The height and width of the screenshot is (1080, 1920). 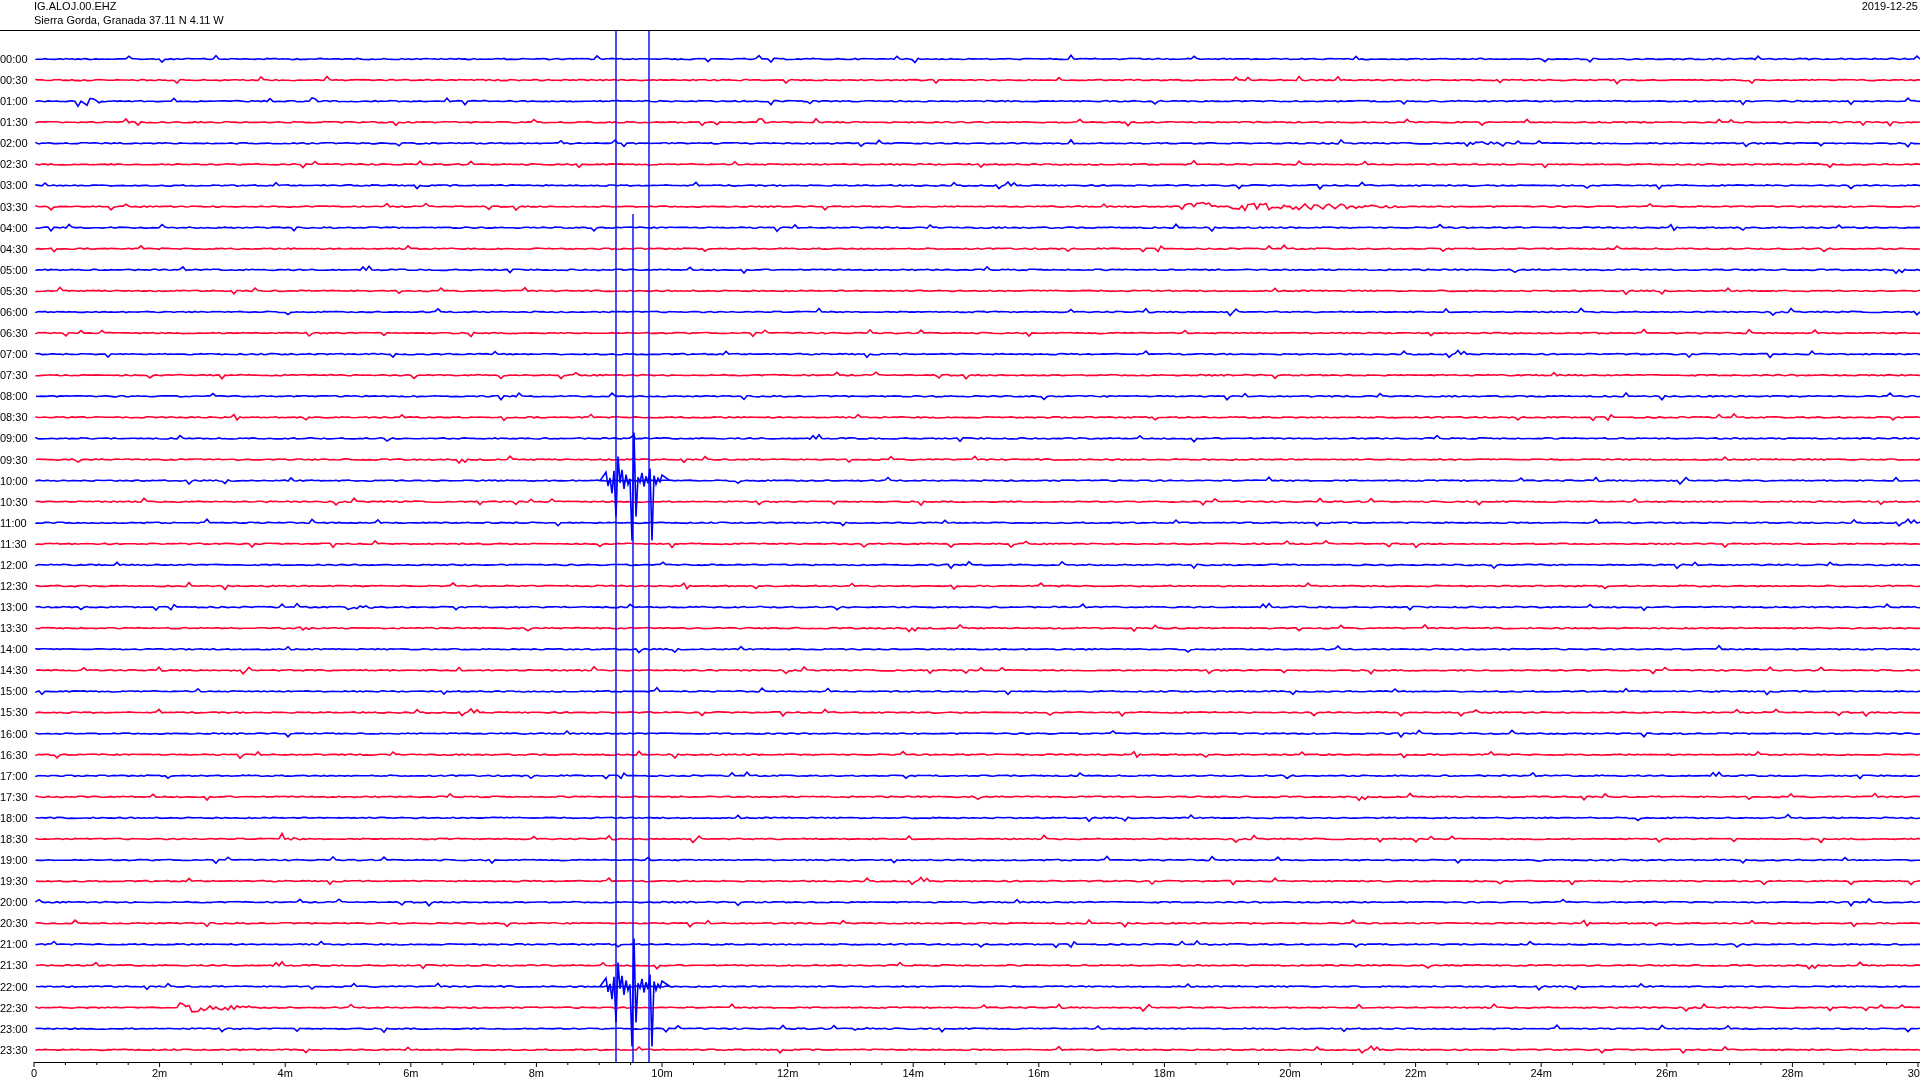 What do you see at coordinates (14, 396) in the screenshot?
I see `hour-label: 08:00` at bounding box center [14, 396].